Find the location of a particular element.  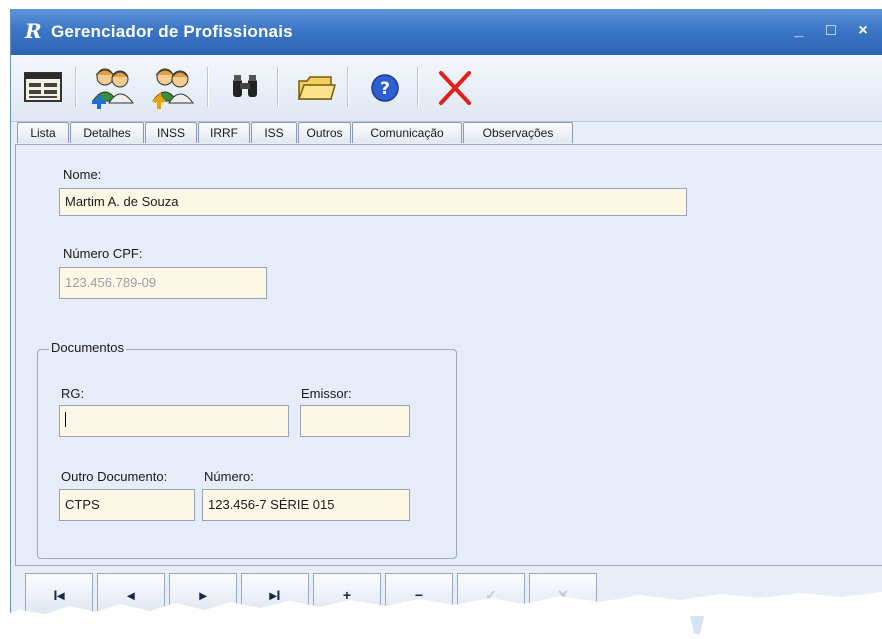

text-caret is located at coordinates (65, 420).